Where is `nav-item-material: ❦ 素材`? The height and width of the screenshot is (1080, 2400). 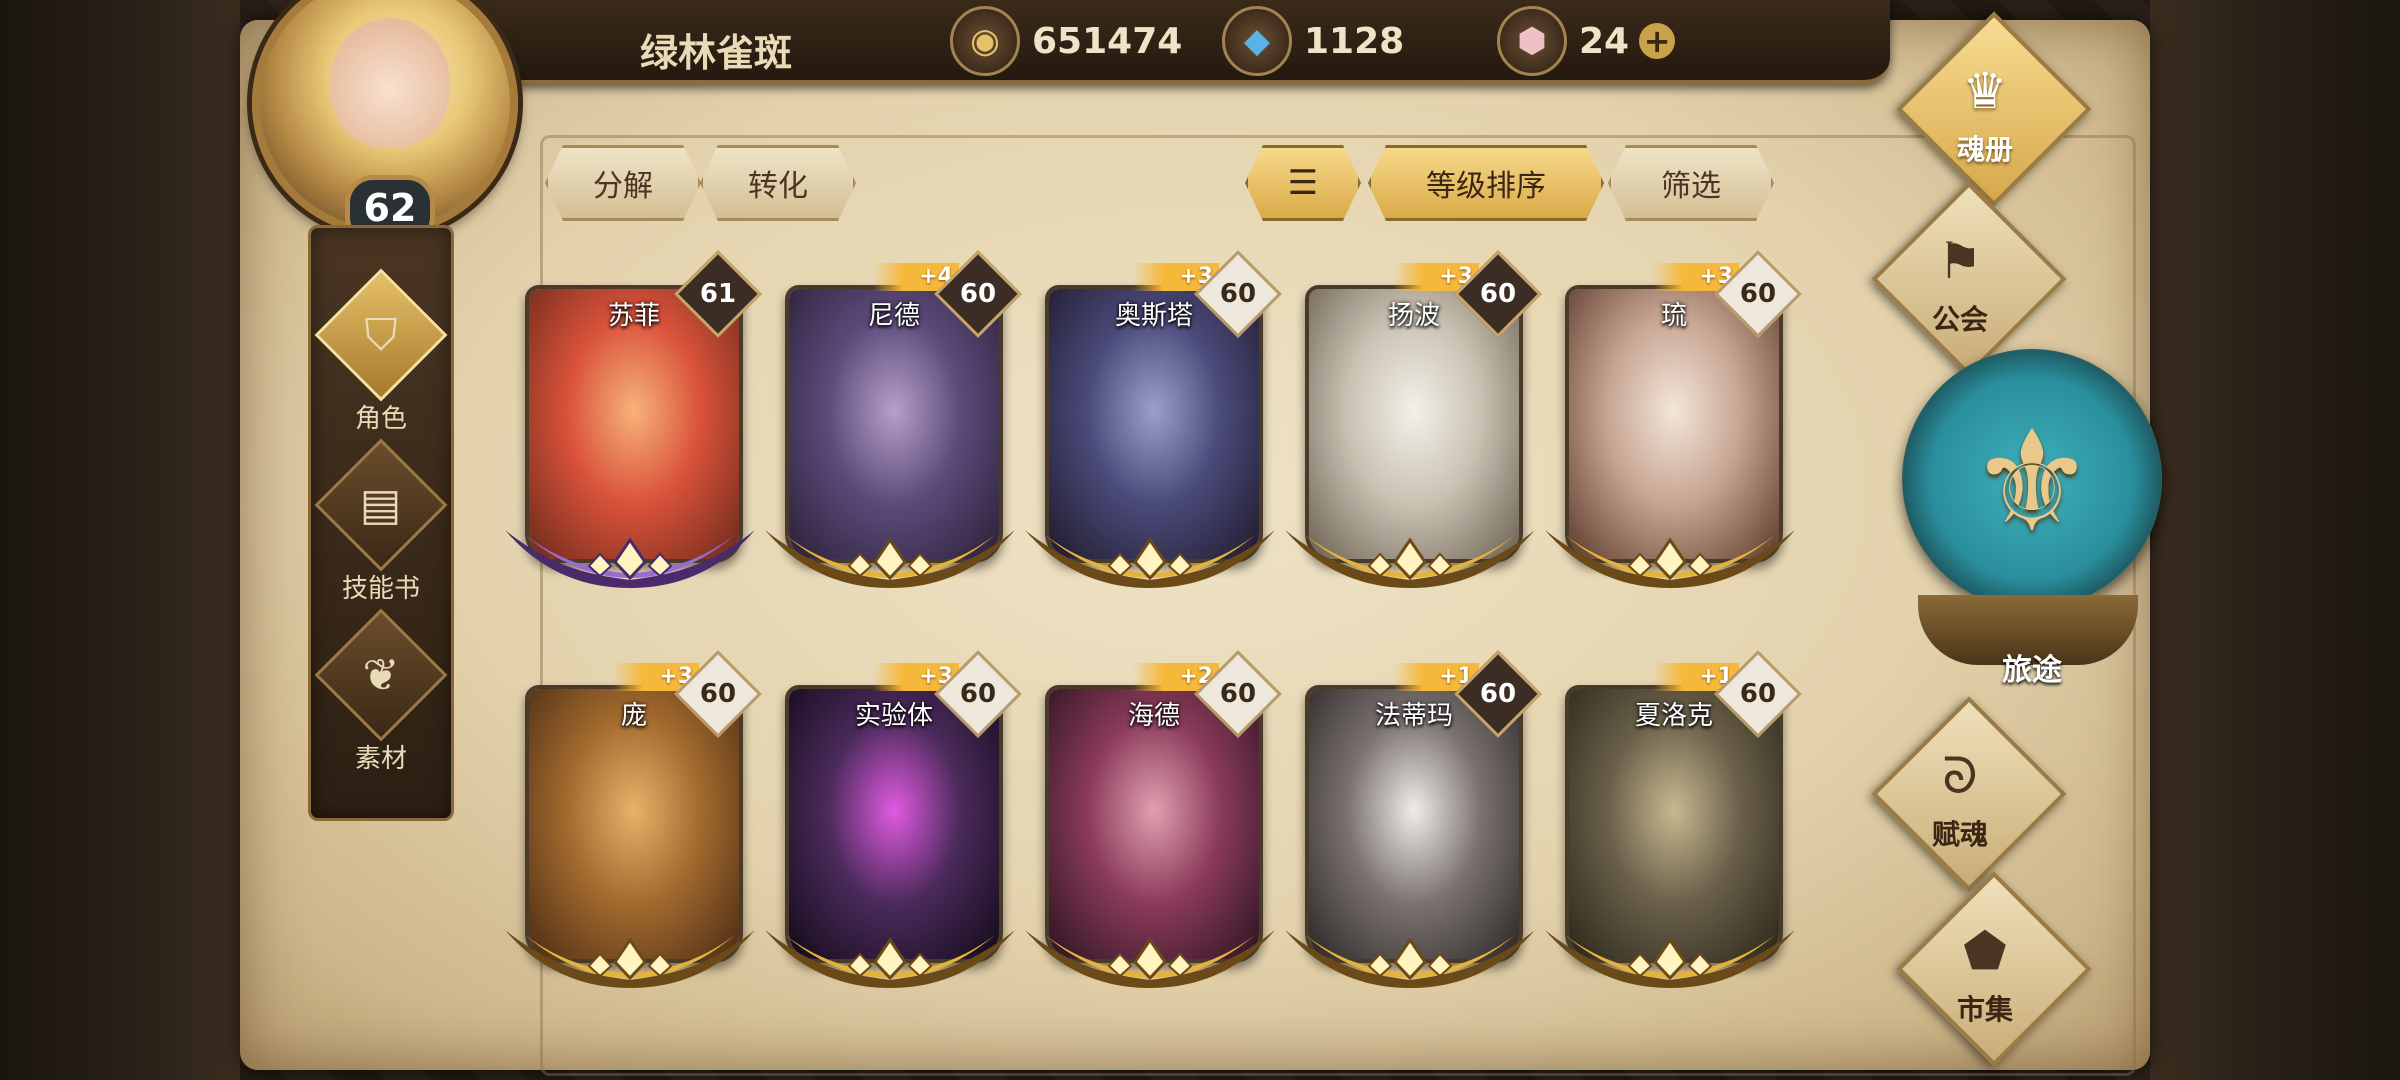 nav-item-material: ❦ 素材 is located at coordinates (381, 693).